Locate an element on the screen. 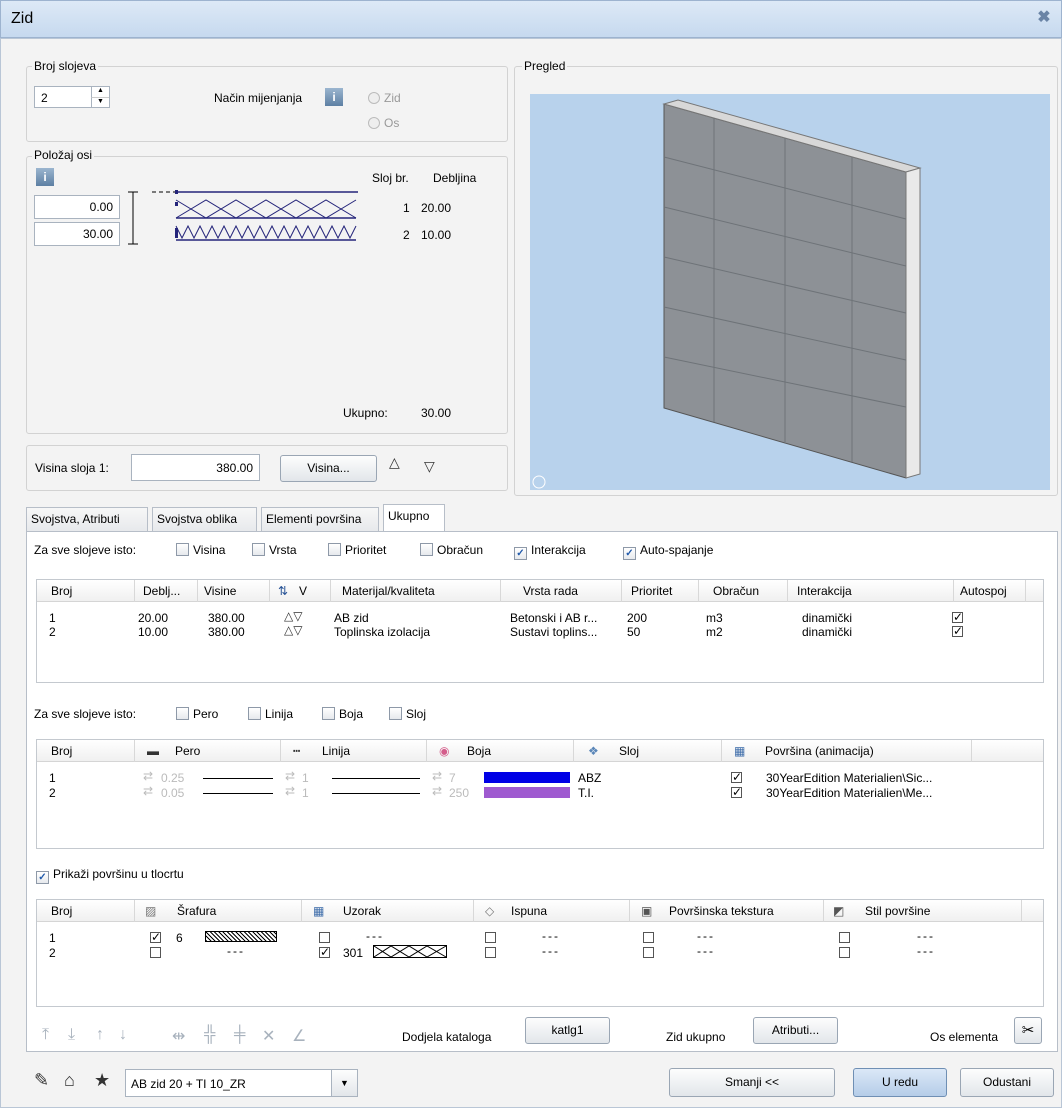 The width and height of the screenshot is (1062, 1108). cell-prioritet: 200 is located at coordinates (637, 618).